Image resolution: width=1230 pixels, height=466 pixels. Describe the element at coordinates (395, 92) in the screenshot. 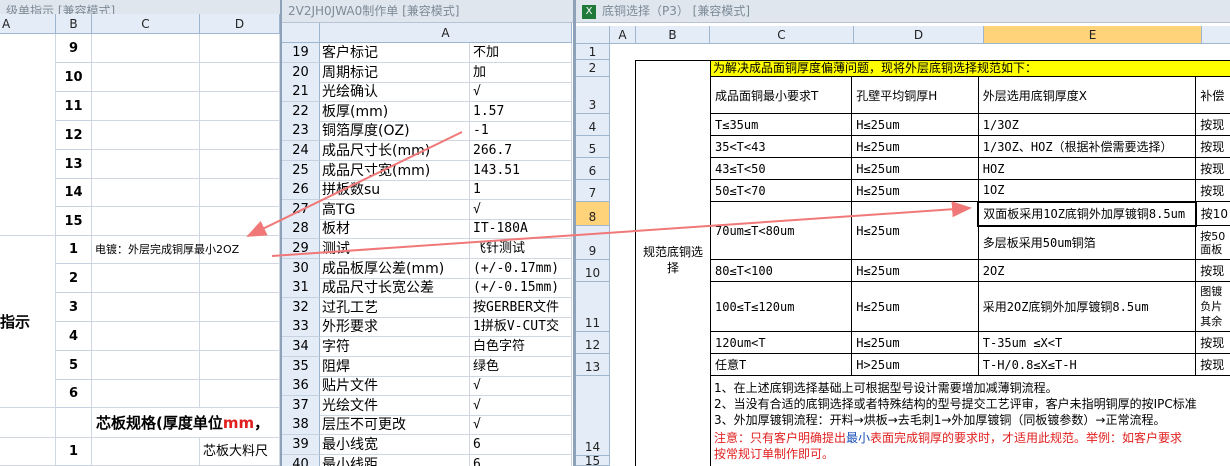

I see `field-label: 光绘确认` at that location.